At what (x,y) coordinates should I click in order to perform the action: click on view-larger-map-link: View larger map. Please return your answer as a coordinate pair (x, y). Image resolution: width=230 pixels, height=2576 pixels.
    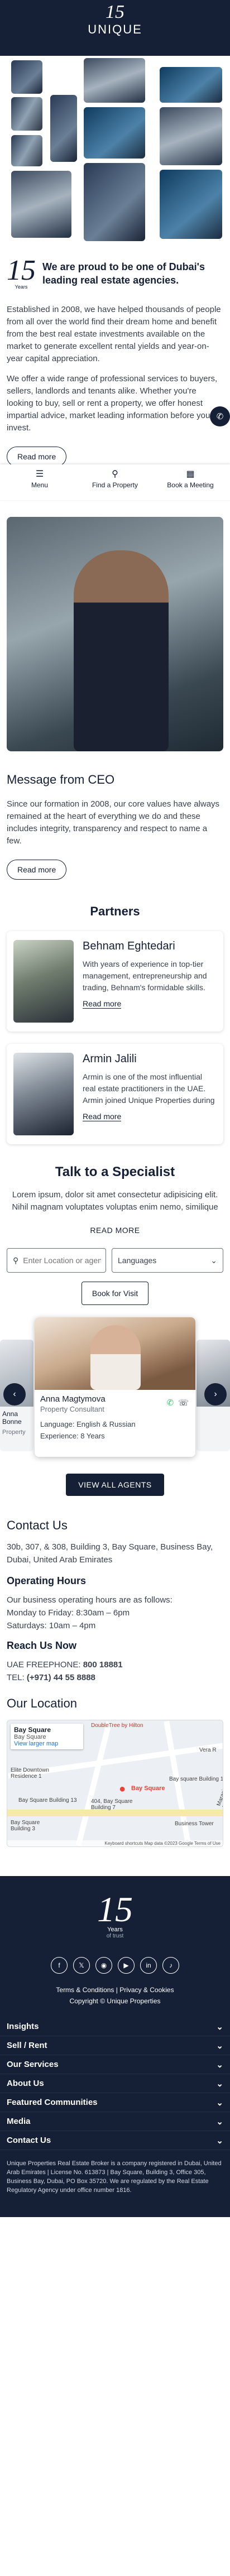
    Looking at the image, I should click on (47, 1743).